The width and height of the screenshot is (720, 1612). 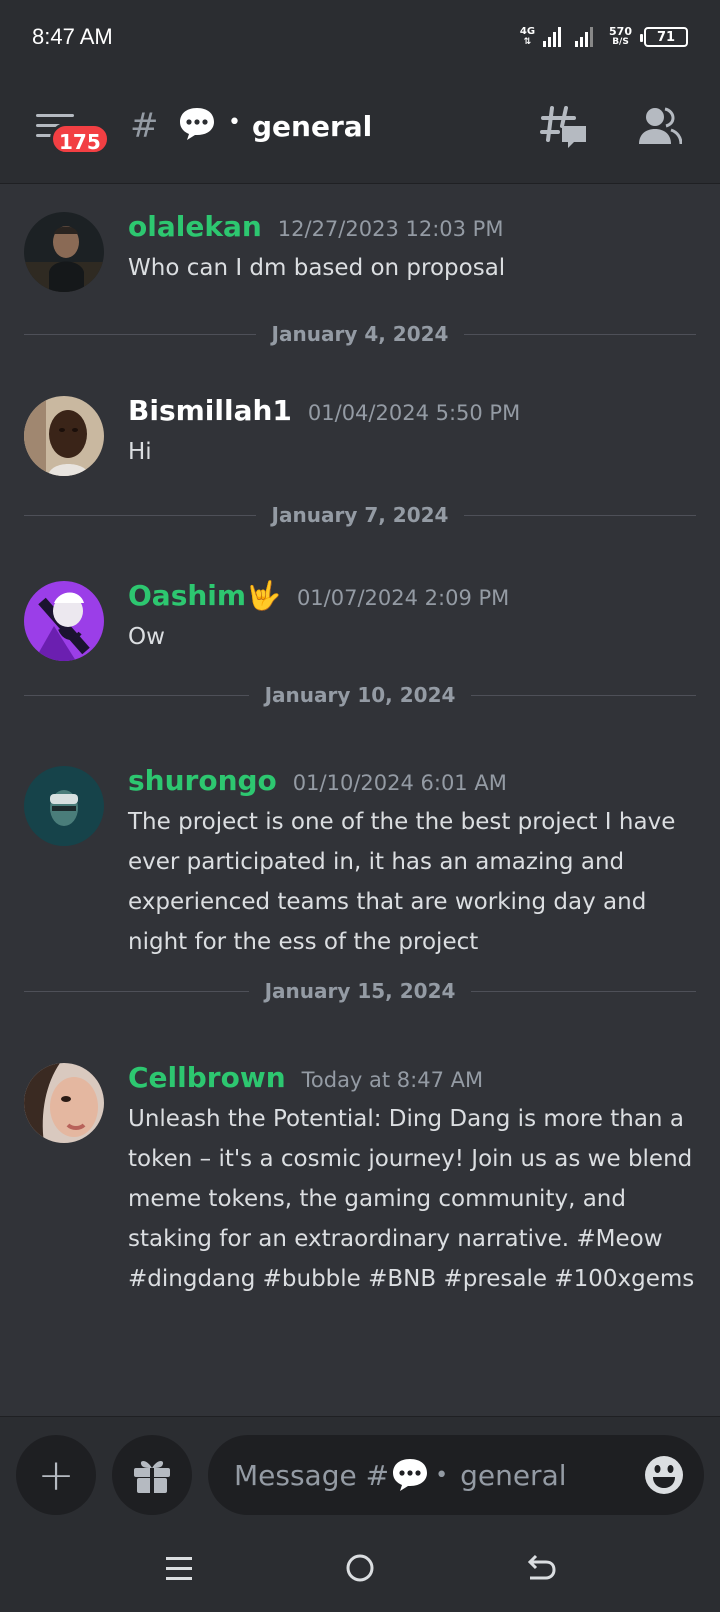 What do you see at coordinates (399, 783) in the screenshot?
I see `timestamp: 01/10/2024 6:01 AM` at bounding box center [399, 783].